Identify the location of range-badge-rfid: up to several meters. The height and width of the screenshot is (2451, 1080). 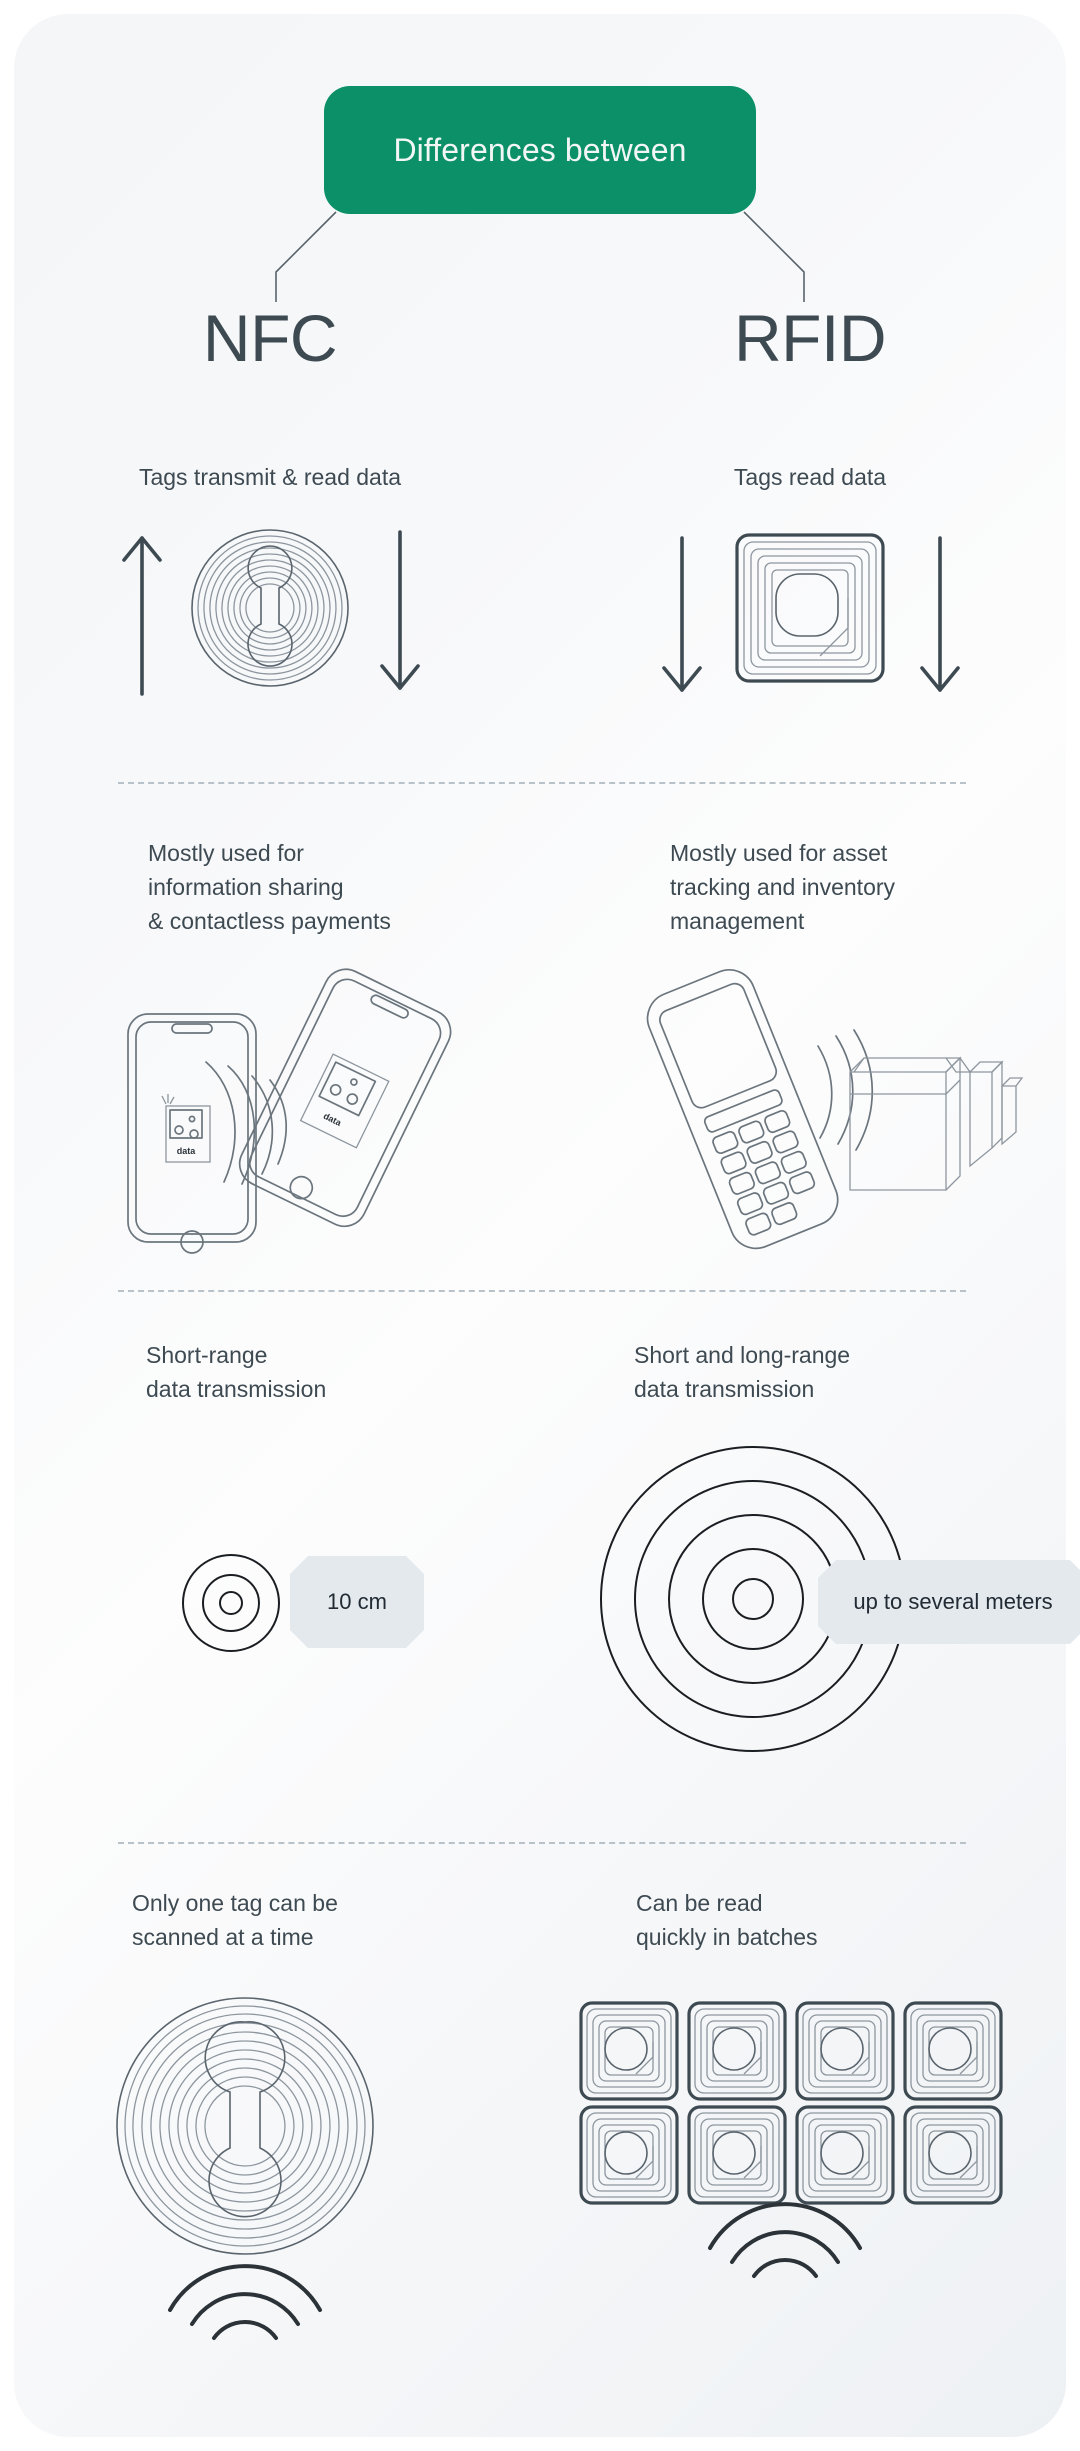
(949, 1602).